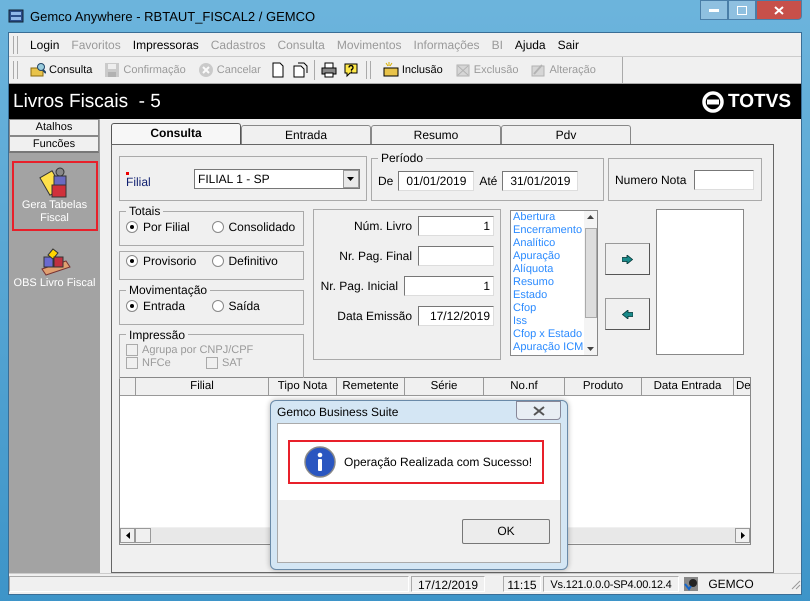 The height and width of the screenshot is (601, 810). Describe the element at coordinates (168, 290) in the screenshot. I see `group-title: Movimentação` at that location.